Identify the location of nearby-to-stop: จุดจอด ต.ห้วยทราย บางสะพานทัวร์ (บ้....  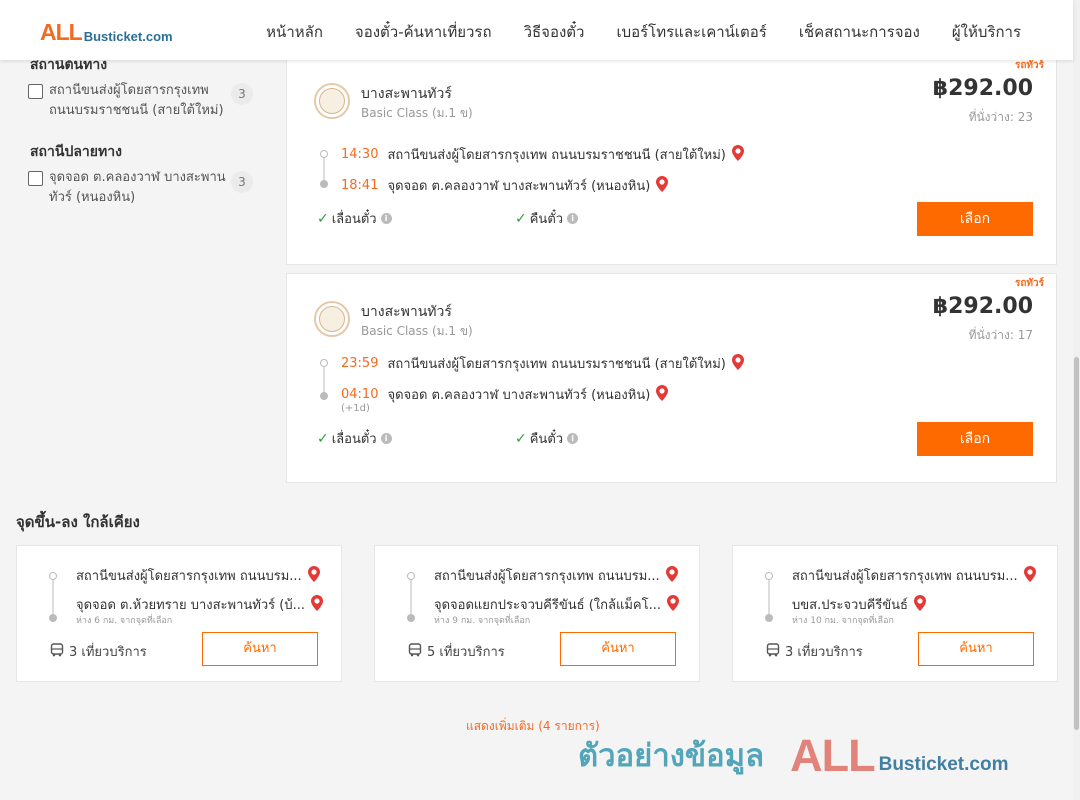
(199, 604).